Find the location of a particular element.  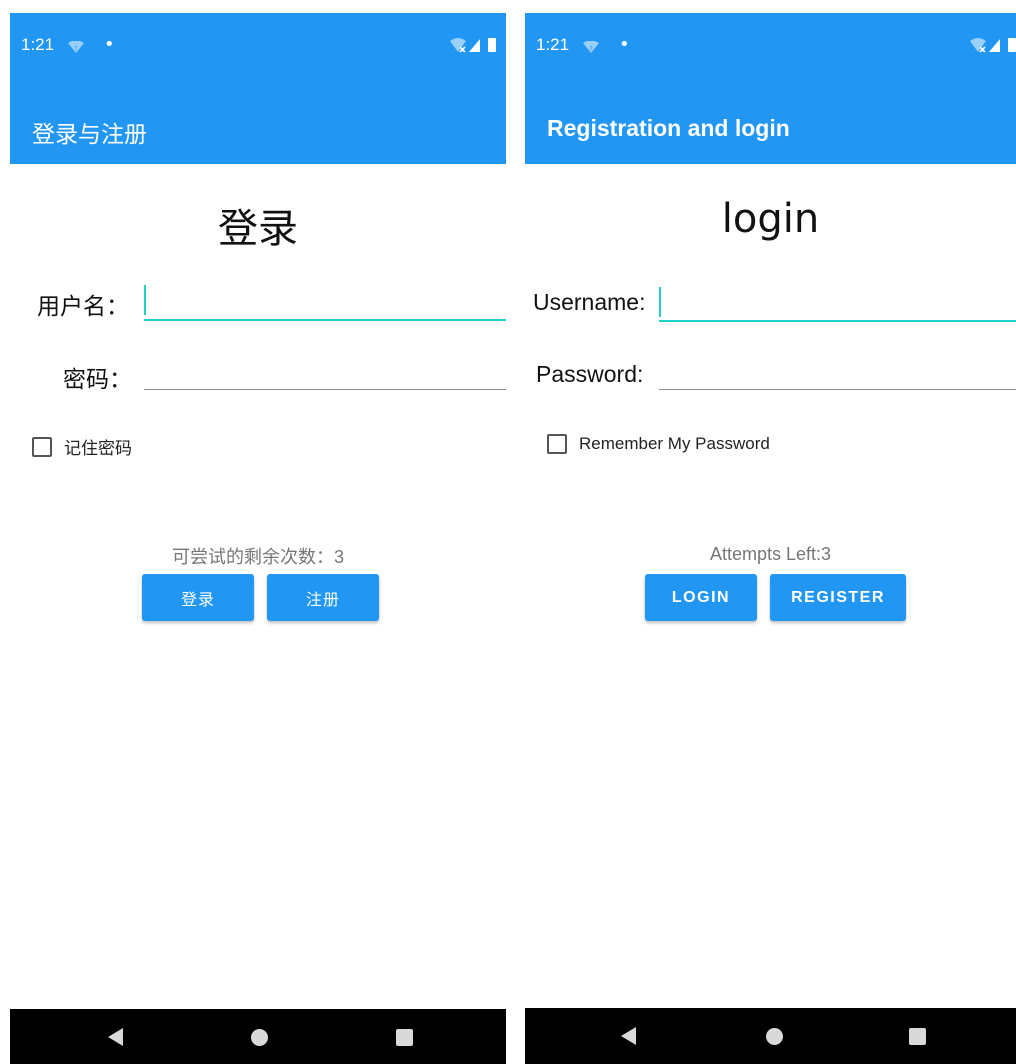

app-bar: Registration and login is located at coordinates (770, 121).